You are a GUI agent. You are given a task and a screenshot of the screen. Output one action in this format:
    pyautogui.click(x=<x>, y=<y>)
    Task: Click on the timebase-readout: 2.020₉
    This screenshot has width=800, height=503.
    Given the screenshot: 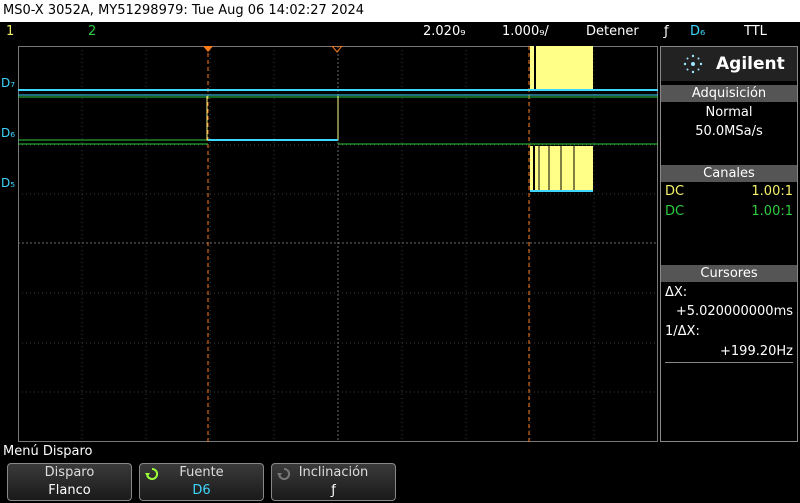 What is the action you would take?
    pyautogui.click(x=444, y=31)
    